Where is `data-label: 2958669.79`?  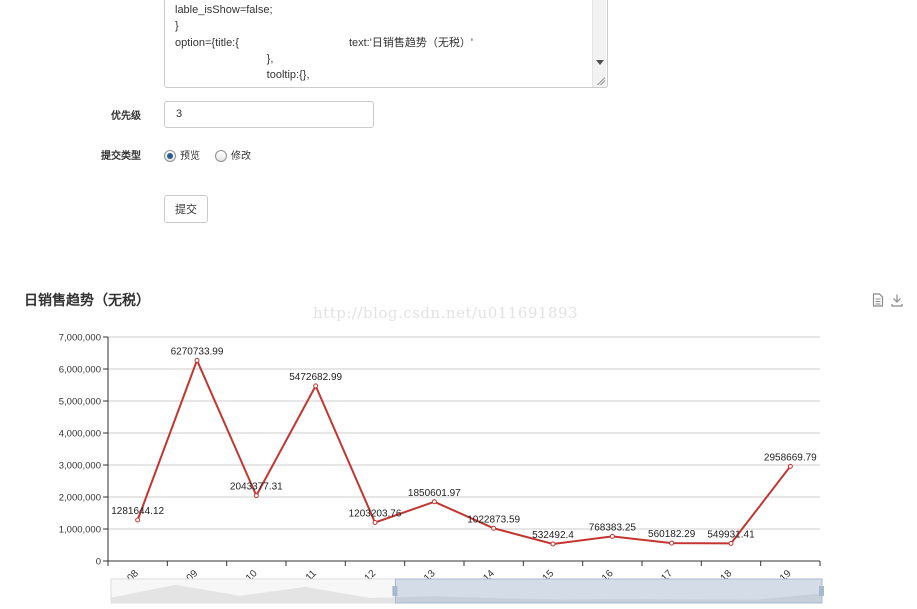 data-label: 2958669.79 is located at coordinates (790, 457).